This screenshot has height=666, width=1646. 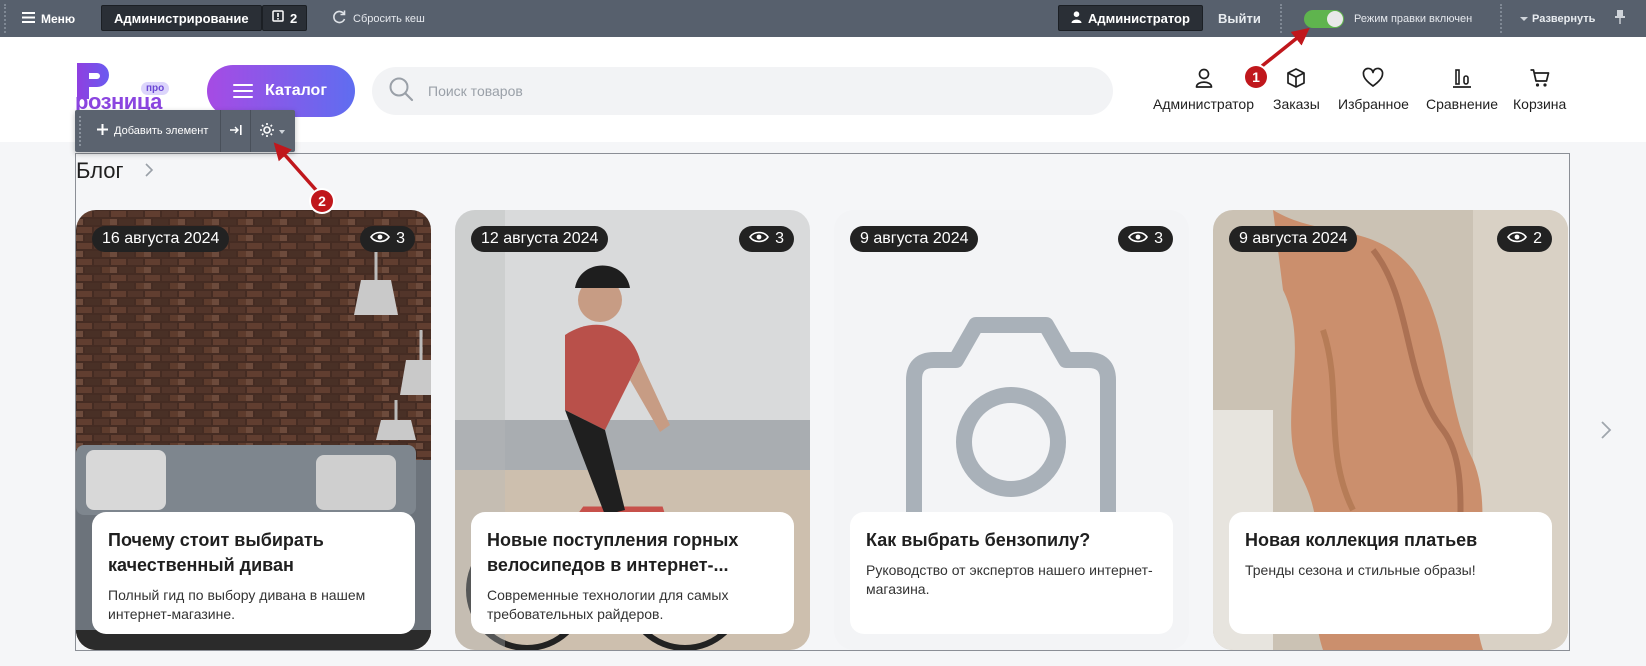 What do you see at coordinates (1360, 570) in the screenshot?
I see `blog-card-4-text: Тренды сезона и стильные образы!` at bounding box center [1360, 570].